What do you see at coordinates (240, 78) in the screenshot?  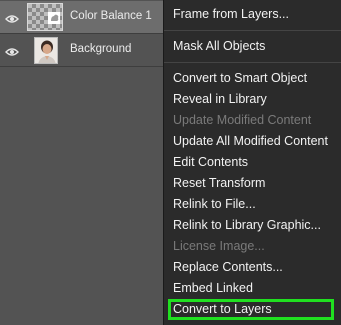 I see `menu-item-convert-to-smart-object: Convert to Smart Object` at bounding box center [240, 78].